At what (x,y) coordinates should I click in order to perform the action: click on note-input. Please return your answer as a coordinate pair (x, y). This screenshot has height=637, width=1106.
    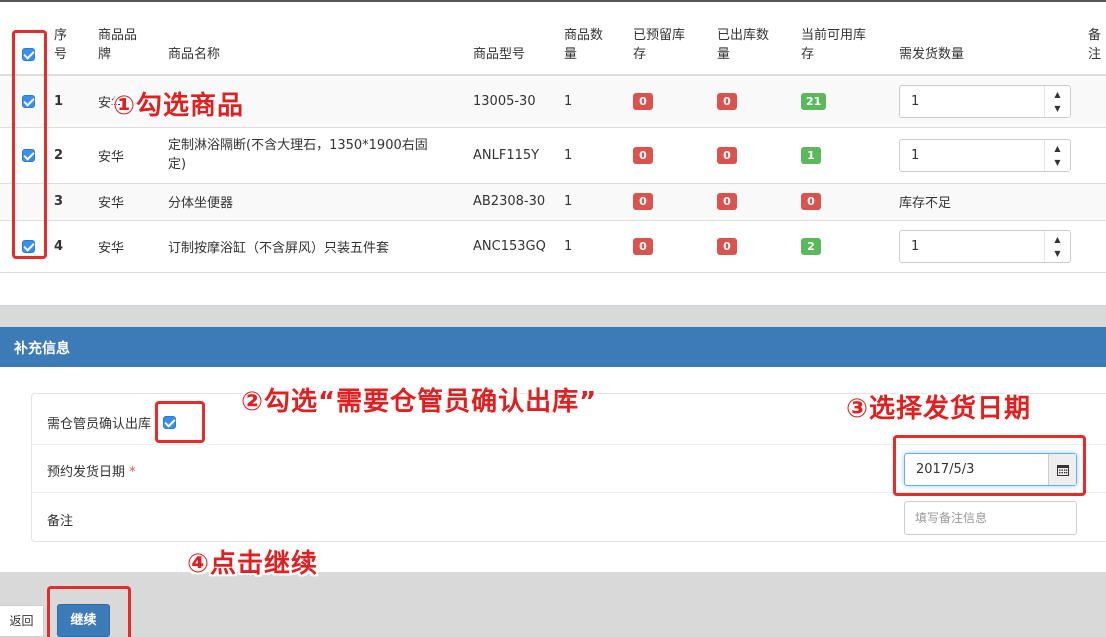
    Looking at the image, I should click on (990, 518).